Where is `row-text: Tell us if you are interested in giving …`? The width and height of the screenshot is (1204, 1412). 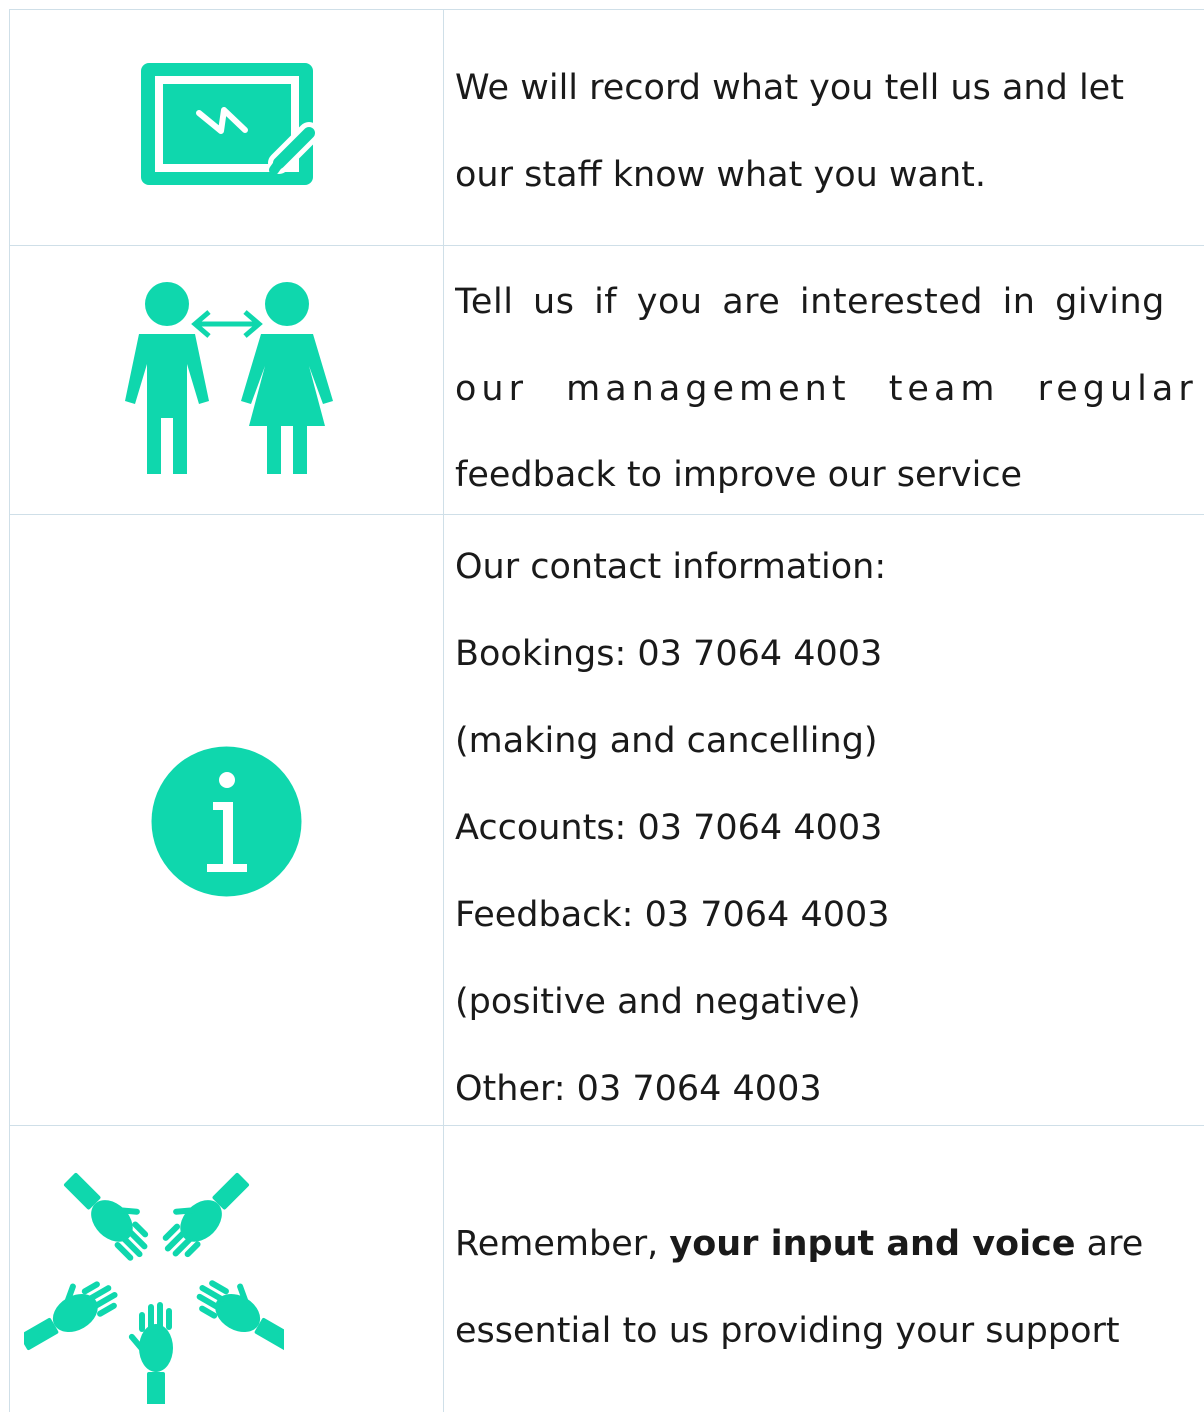
row-text: Tell us if you are interested in giving … is located at coordinates (829, 380).